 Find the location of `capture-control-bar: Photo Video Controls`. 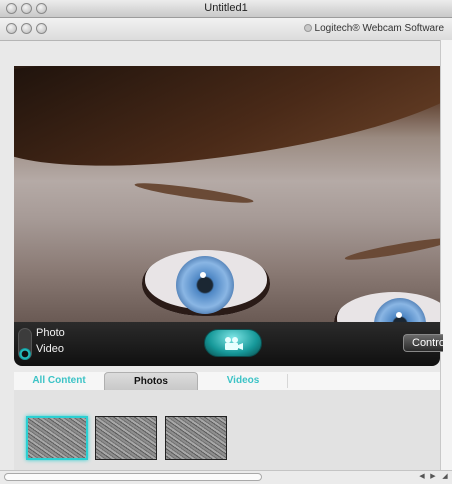

capture-control-bar: Photo Video Controls is located at coordinates (228, 344).